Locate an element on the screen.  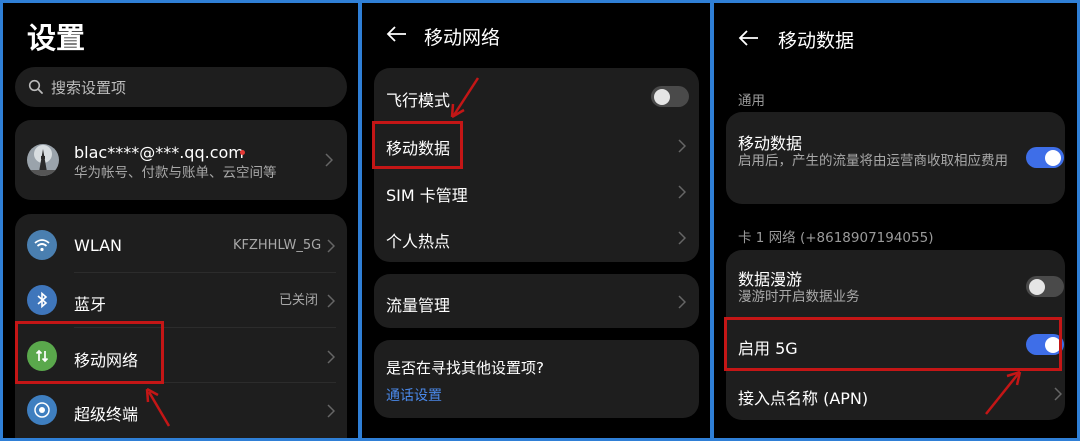
avatar is located at coordinates (43, 160).